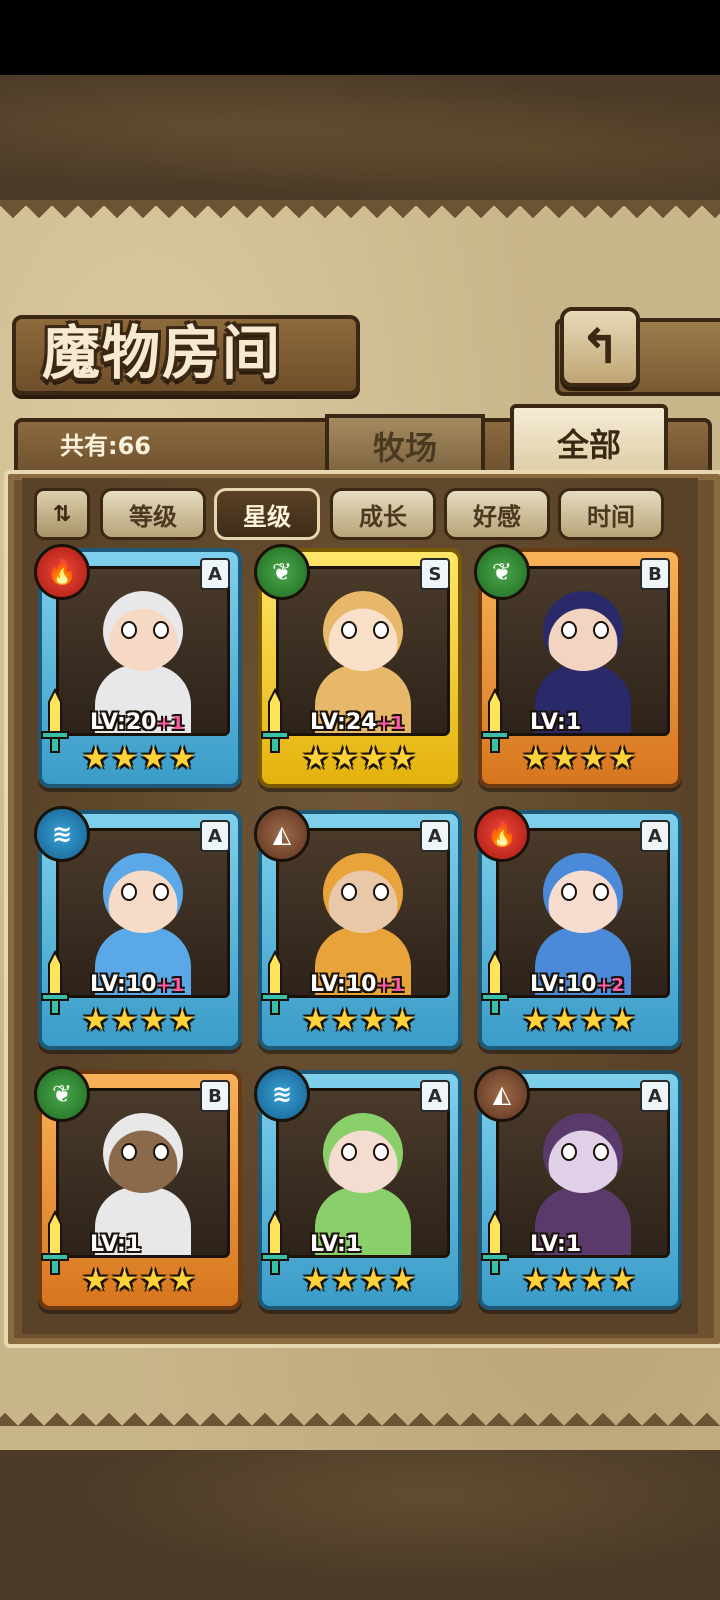 This screenshot has height=1600, width=720. I want to click on back-arrow-icon: ↰, so click(600, 347).